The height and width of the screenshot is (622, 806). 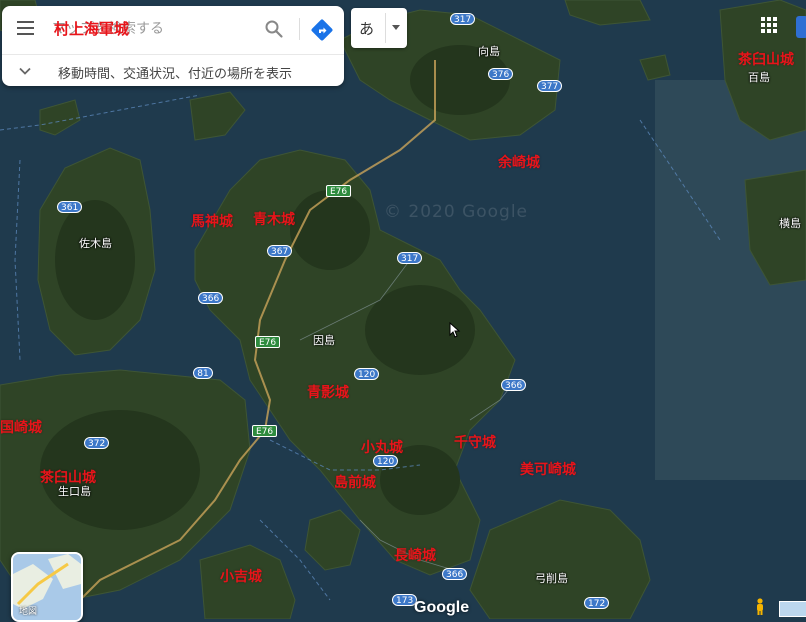 I want to click on map-layer-label: 地図, so click(x=28, y=612).